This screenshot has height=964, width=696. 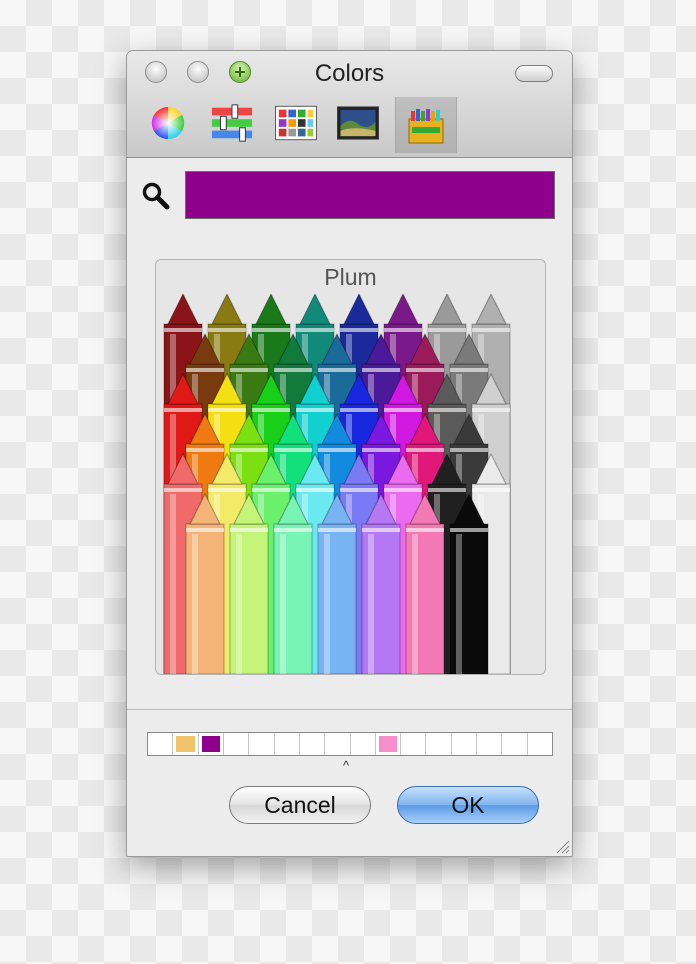 I want to click on favorite-swatches-bar, so click(x=350, y=744).